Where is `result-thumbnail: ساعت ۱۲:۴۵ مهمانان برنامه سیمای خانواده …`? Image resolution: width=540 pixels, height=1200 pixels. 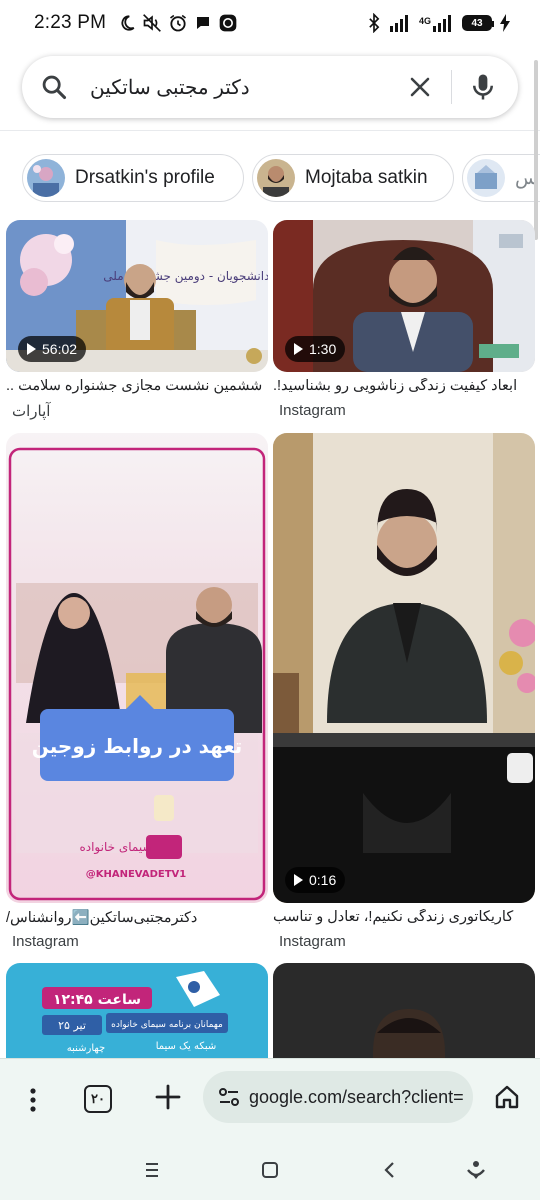 result-thumbnail: ساعت ۱۲:۴۵ مهمانان برنامه سیمای خانواده … is located at coordinates (137, 1010).